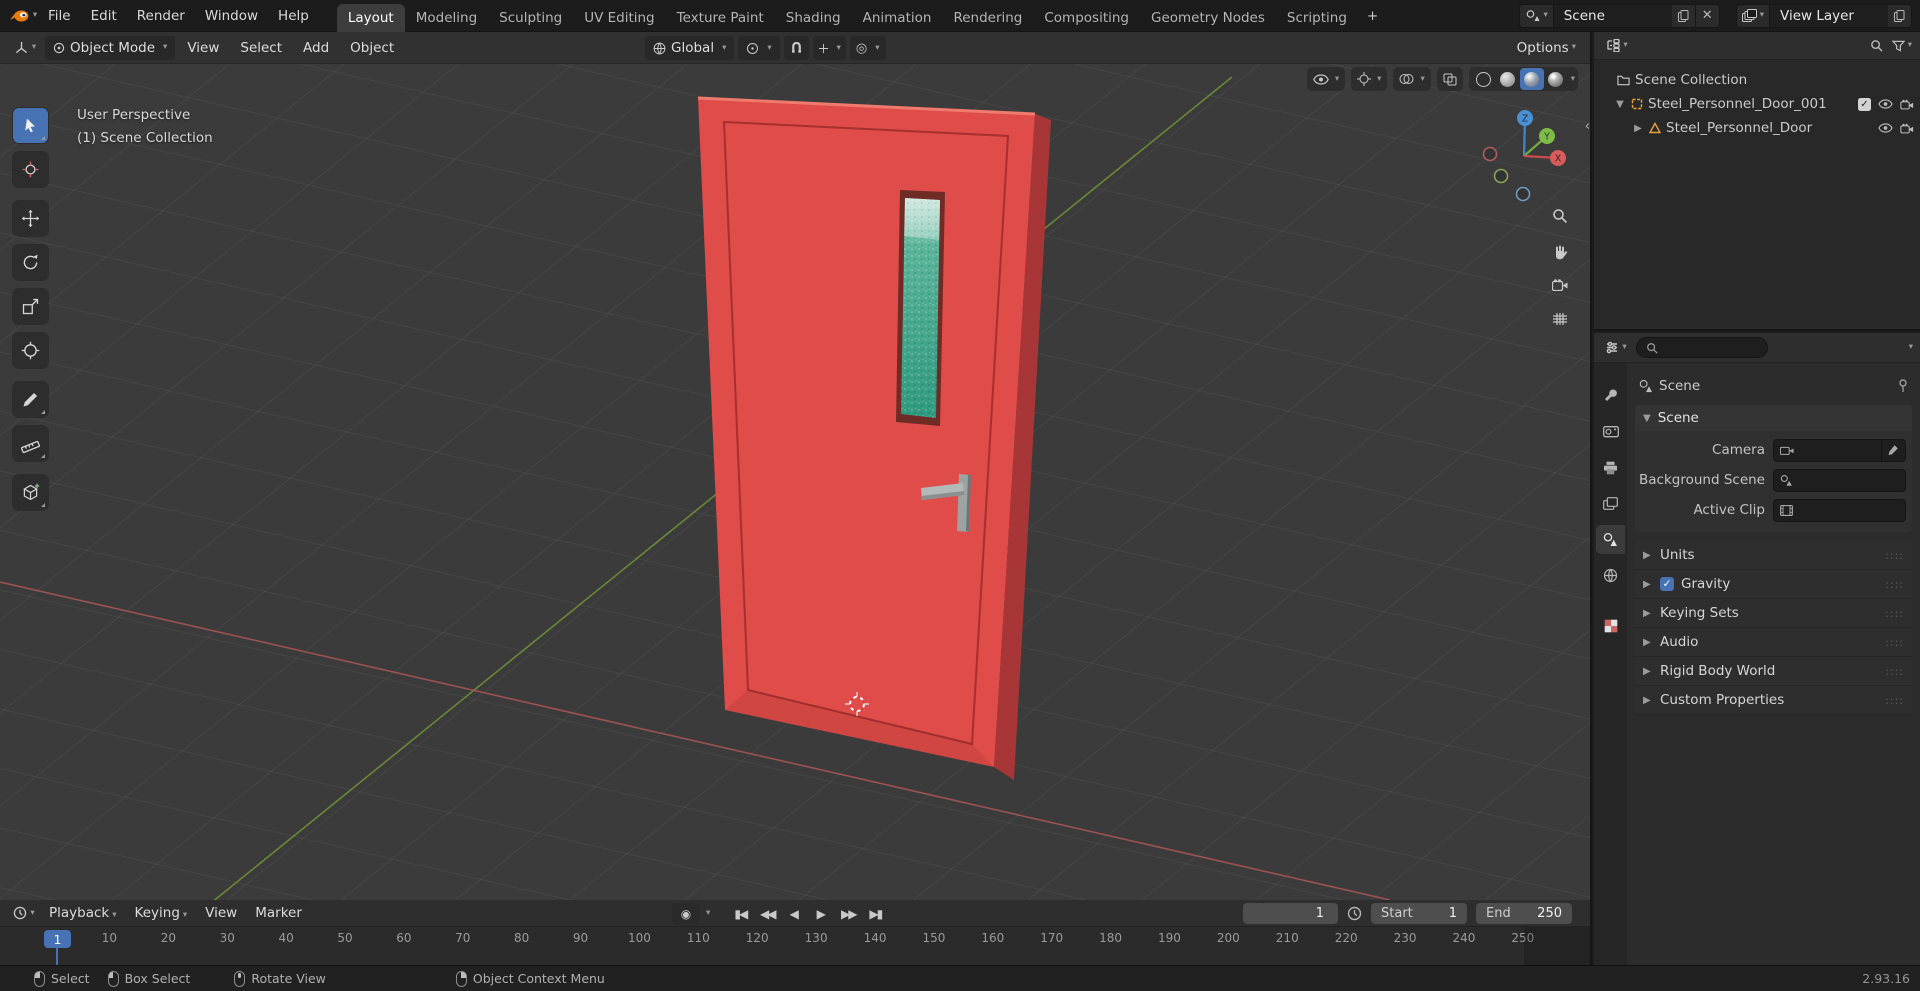  I want to click on pan-hand-button, so click(1559, 251).